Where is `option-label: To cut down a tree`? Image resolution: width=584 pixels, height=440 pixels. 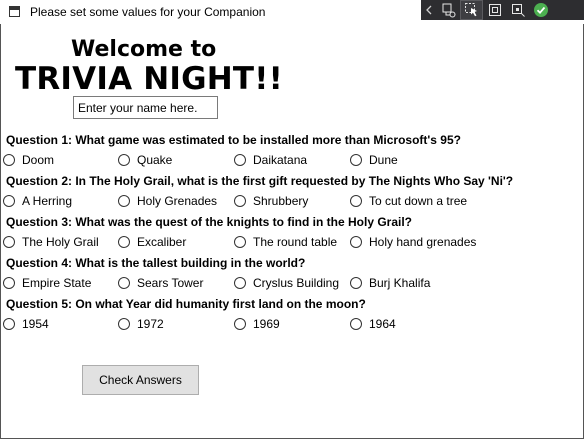
option-label: To cut down a tree is located at coordinates (418, 201).